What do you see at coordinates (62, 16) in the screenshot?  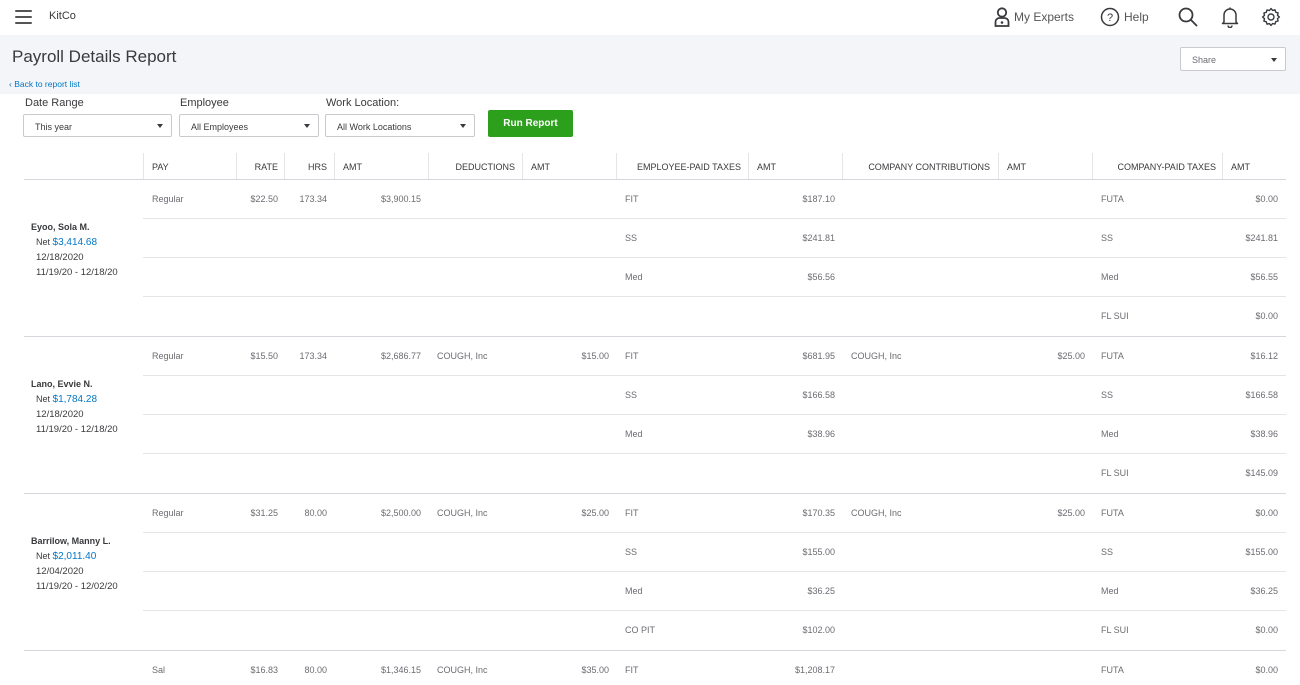 I see `company-name: KitCo` at bounding box center [62, 16].